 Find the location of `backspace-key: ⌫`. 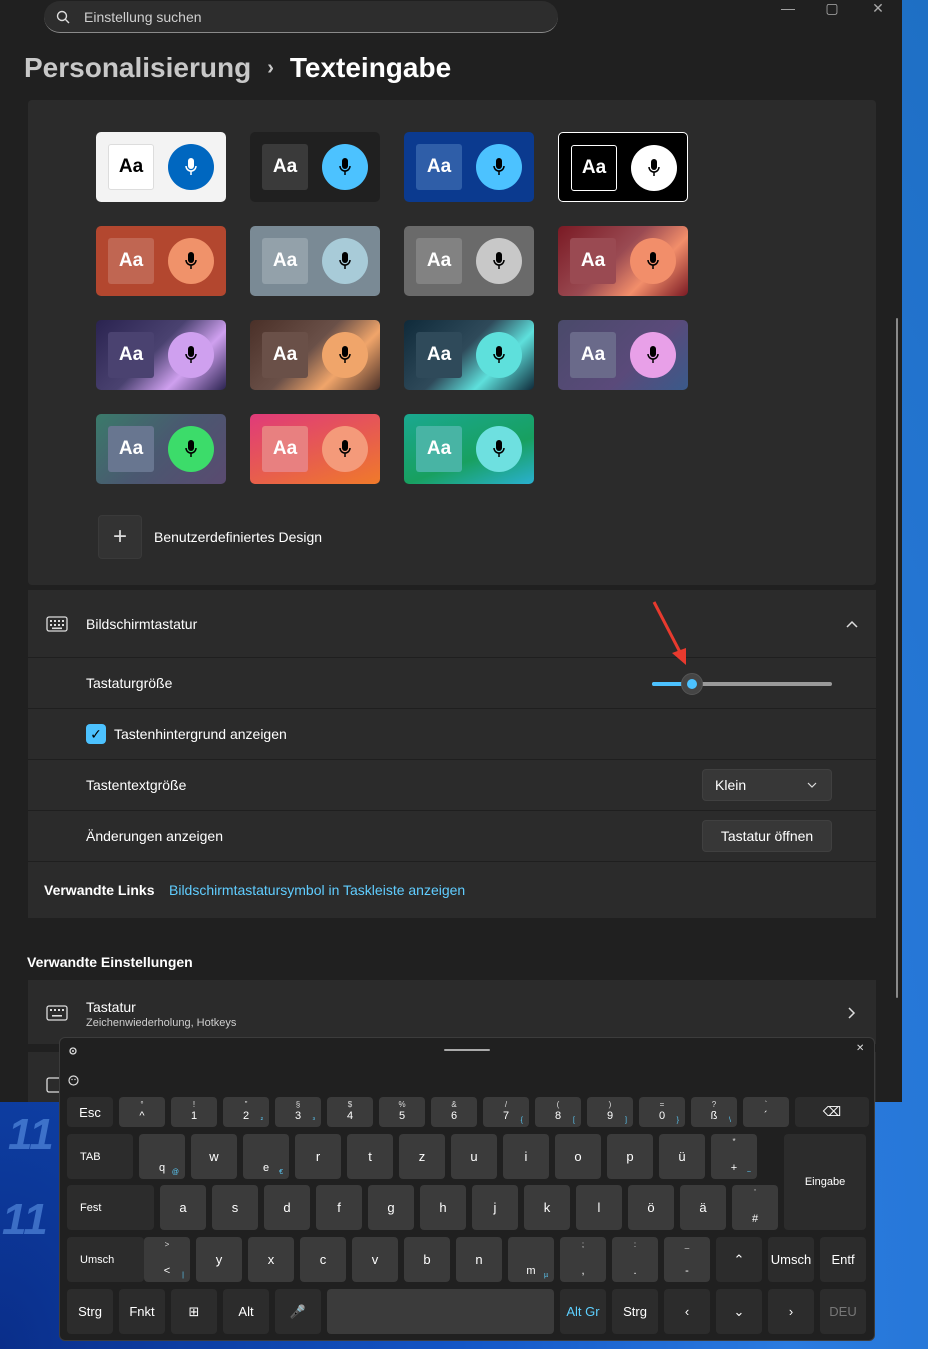

backspace-key: ⌫ is located at coordinates (832, 1112).